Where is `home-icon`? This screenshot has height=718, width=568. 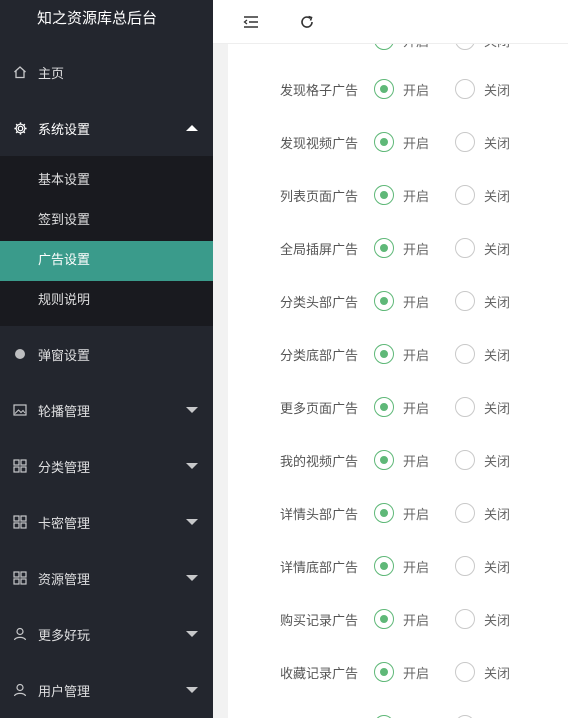 home-icon is located at coordinates (20, 72).